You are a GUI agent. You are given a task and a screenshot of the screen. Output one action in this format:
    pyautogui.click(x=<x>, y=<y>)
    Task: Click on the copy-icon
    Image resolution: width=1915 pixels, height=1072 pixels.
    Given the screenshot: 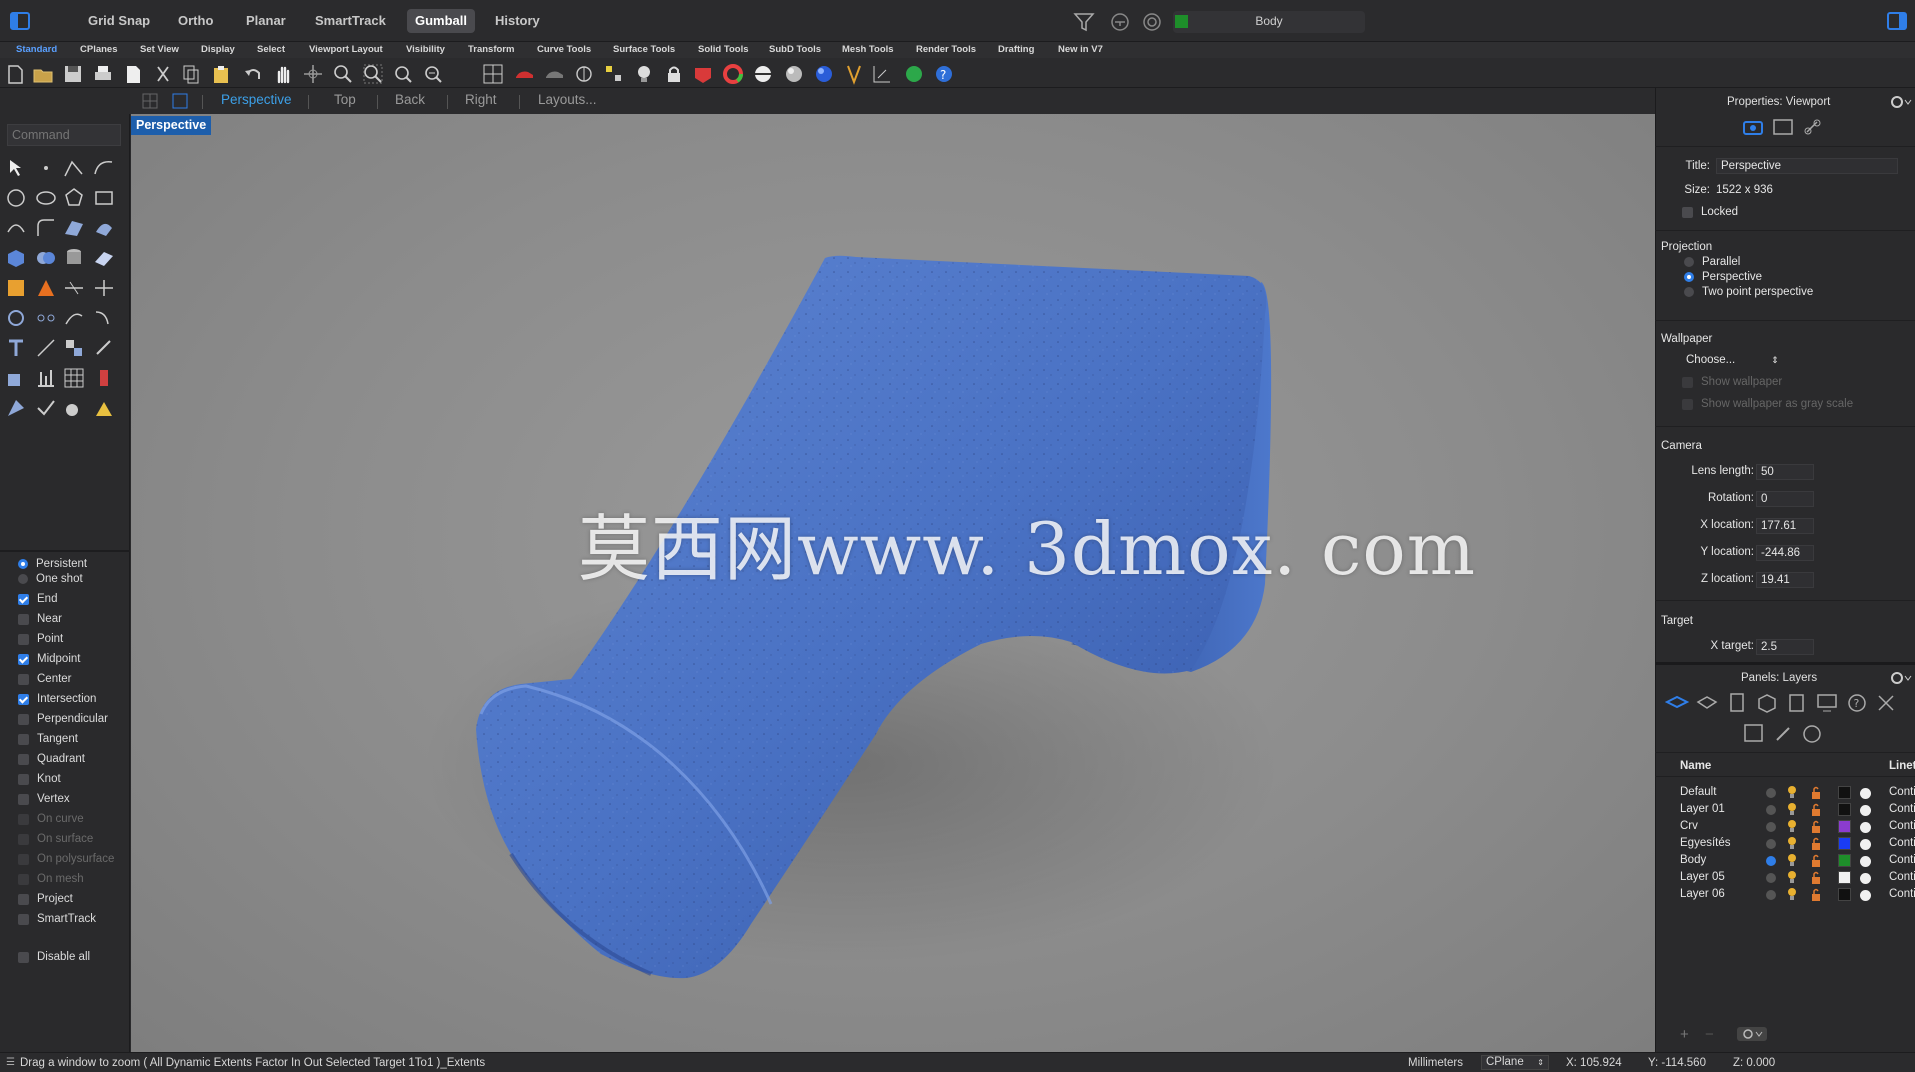 What is the action you would take?
    pyautogui.click(x=191, y=74)
    